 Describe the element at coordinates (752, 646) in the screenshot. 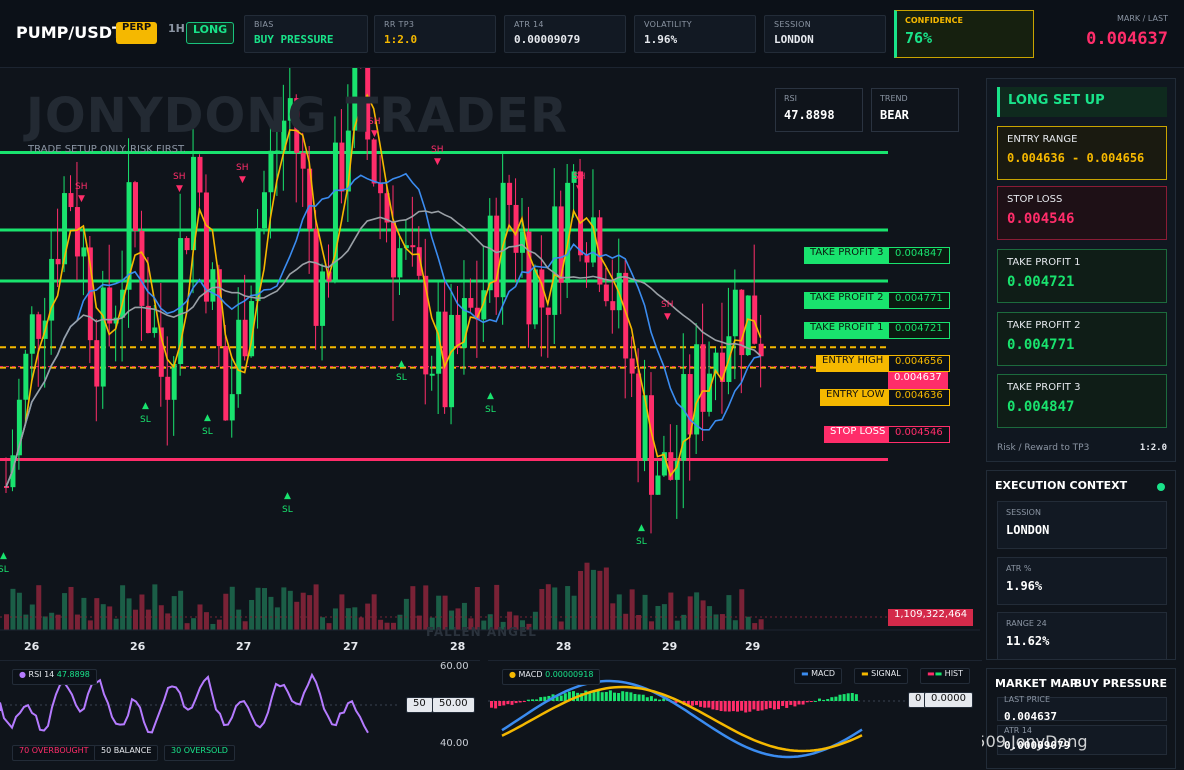

I see `x-axis-label: 29` at that location.